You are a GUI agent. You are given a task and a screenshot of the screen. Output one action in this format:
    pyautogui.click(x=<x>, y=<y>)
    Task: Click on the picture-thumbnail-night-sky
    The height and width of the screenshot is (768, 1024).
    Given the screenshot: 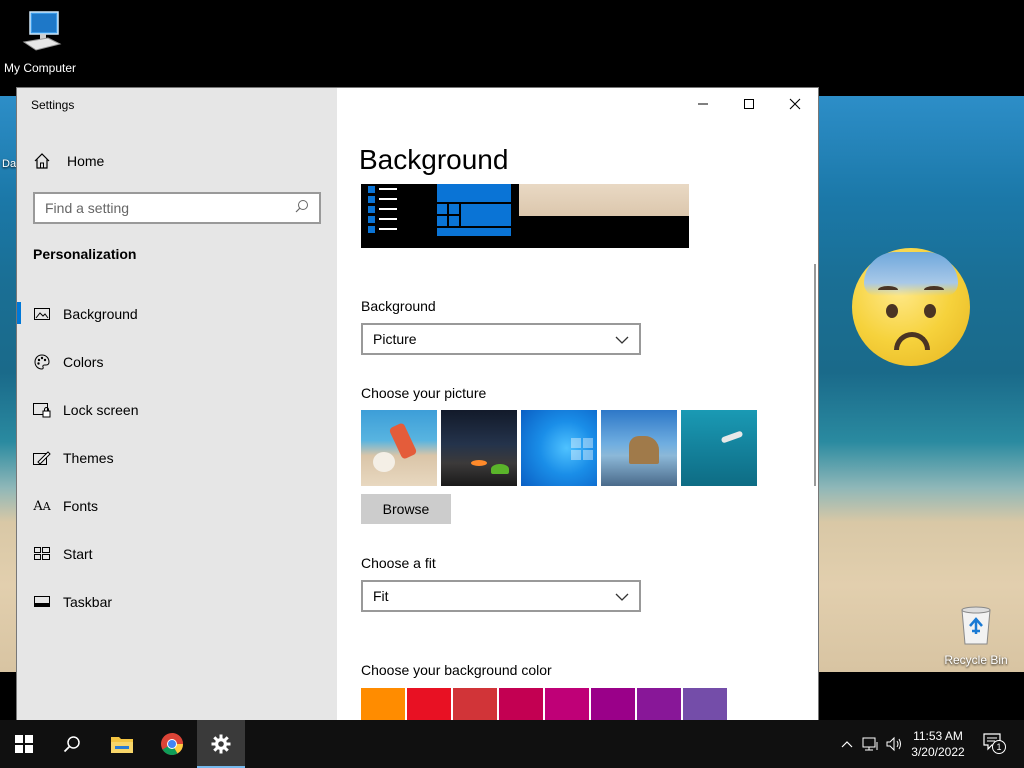 What is the action you would take?
    pyautogui.click(x=479, y=448)
    